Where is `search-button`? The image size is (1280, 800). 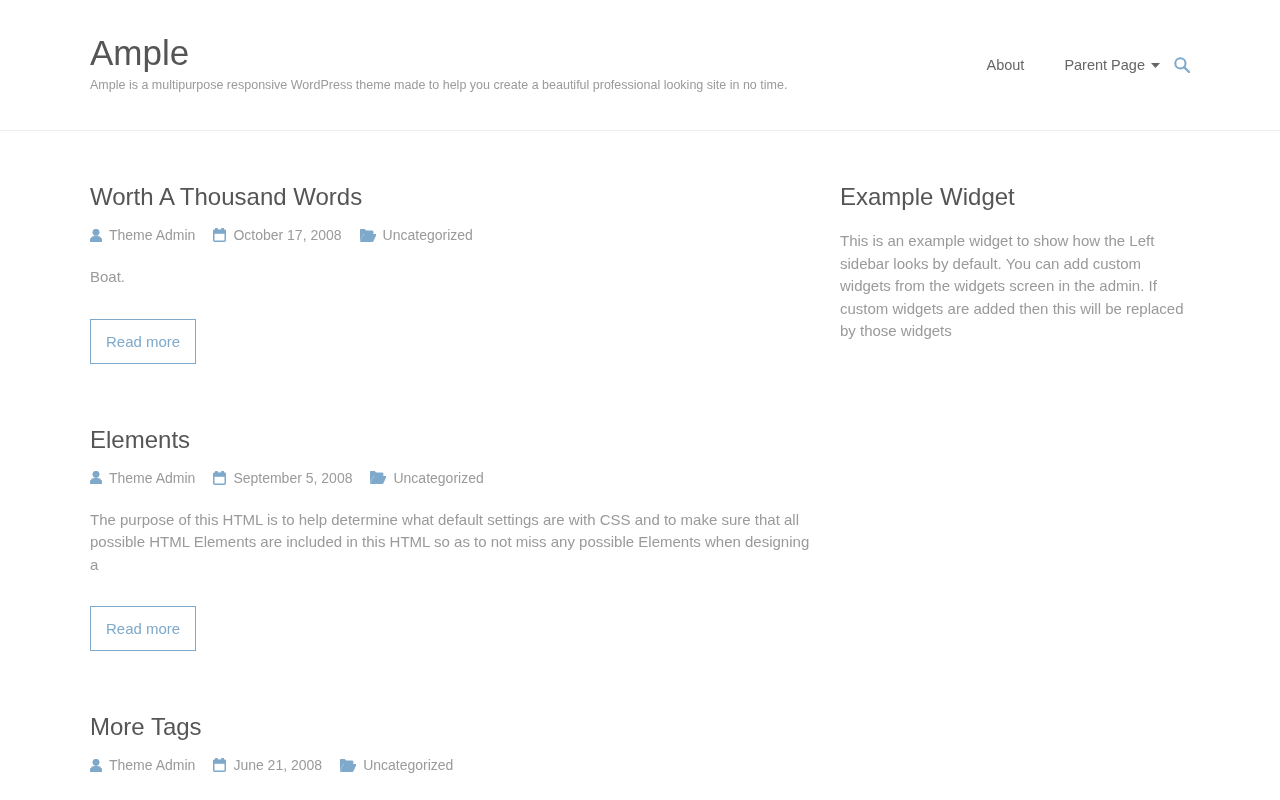
search-button is located at coordinates (1182, 65).